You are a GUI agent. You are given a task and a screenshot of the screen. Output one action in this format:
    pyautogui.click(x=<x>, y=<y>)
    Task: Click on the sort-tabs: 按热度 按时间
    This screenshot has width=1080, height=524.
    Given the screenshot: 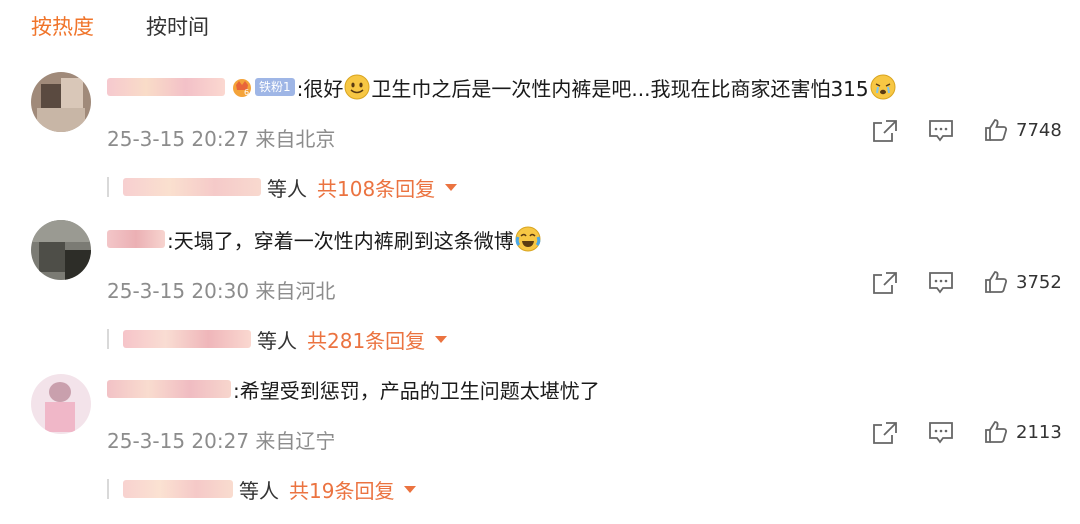 What is the action you would take?
    pyautogui.click(x=146, y=26)
    